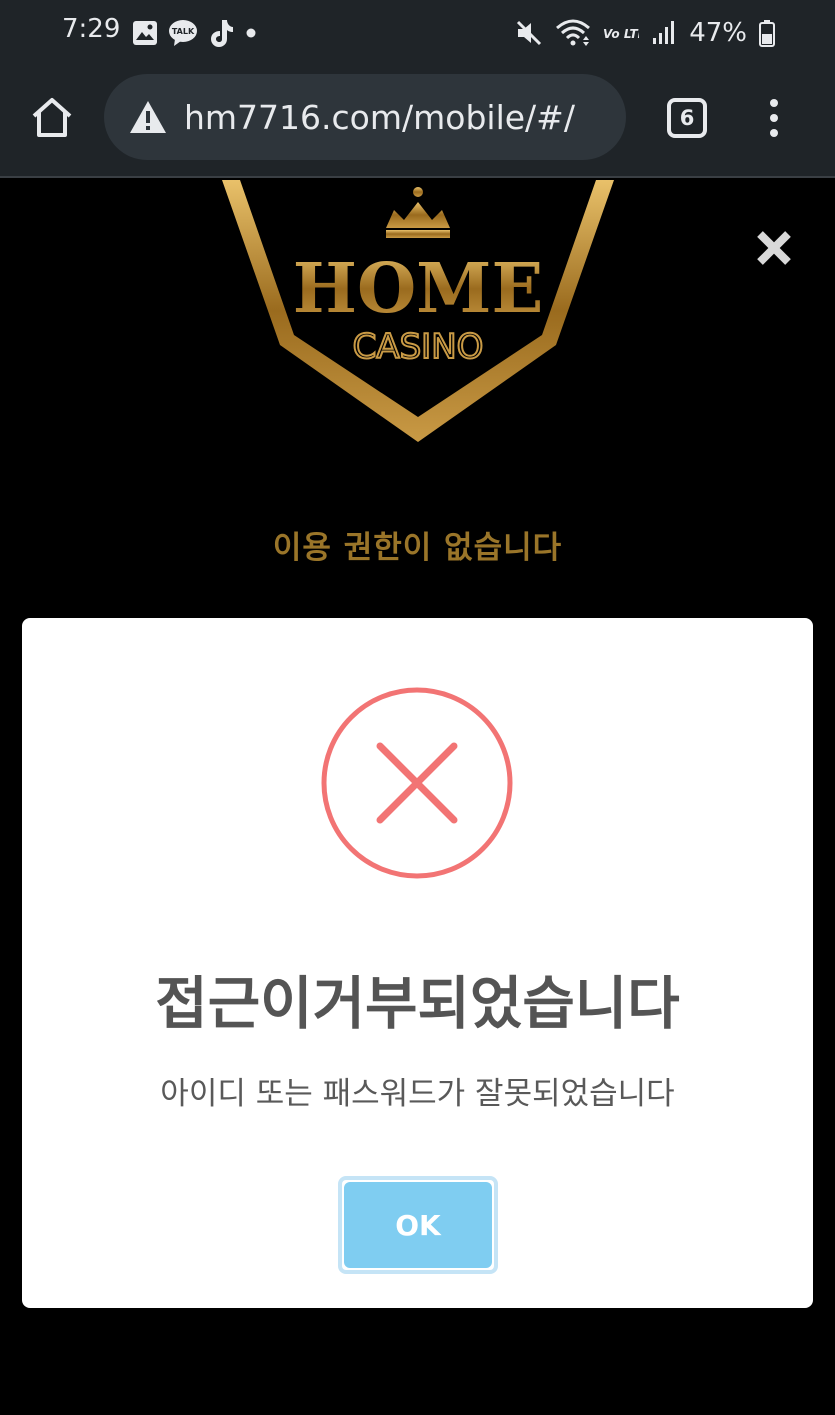 The width and height of the screenshot is (835, 1415). What do you see at coordinates (687, 118) in the screenshot?
I see `tab-switcher-button: 6` at bounding box center [687, 118].